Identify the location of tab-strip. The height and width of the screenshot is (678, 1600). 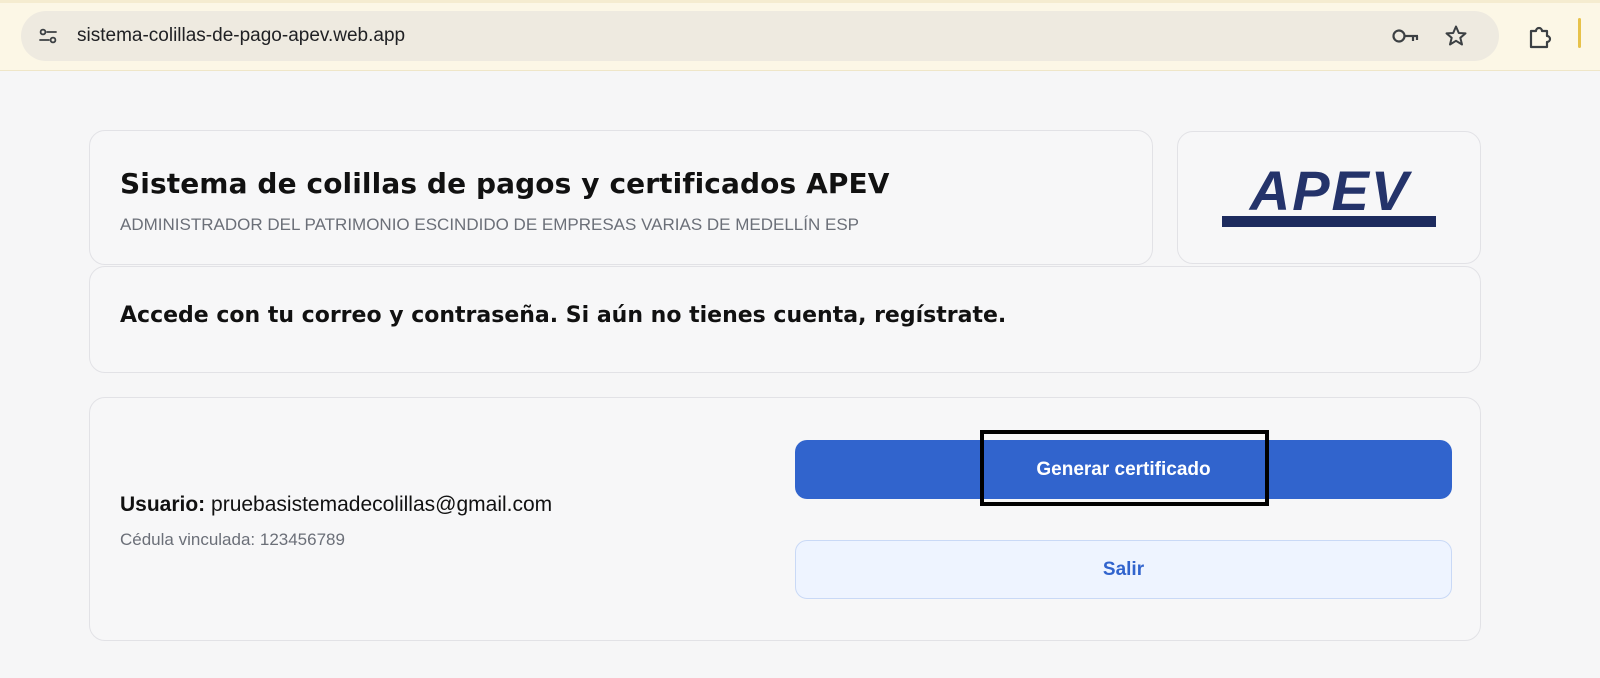
(800, 1).